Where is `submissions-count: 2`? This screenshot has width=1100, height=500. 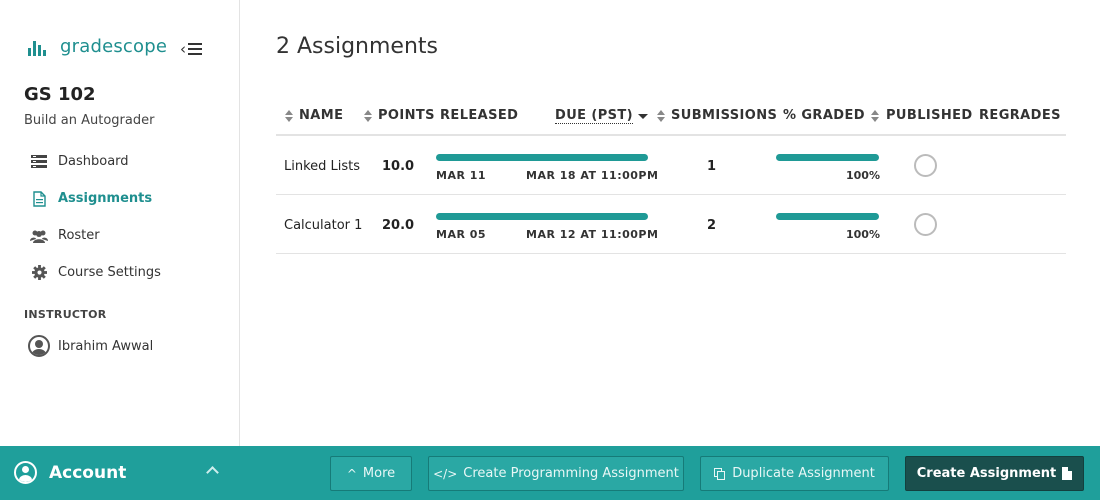 submissions-count: 2 is located at coordinates (711, 225).